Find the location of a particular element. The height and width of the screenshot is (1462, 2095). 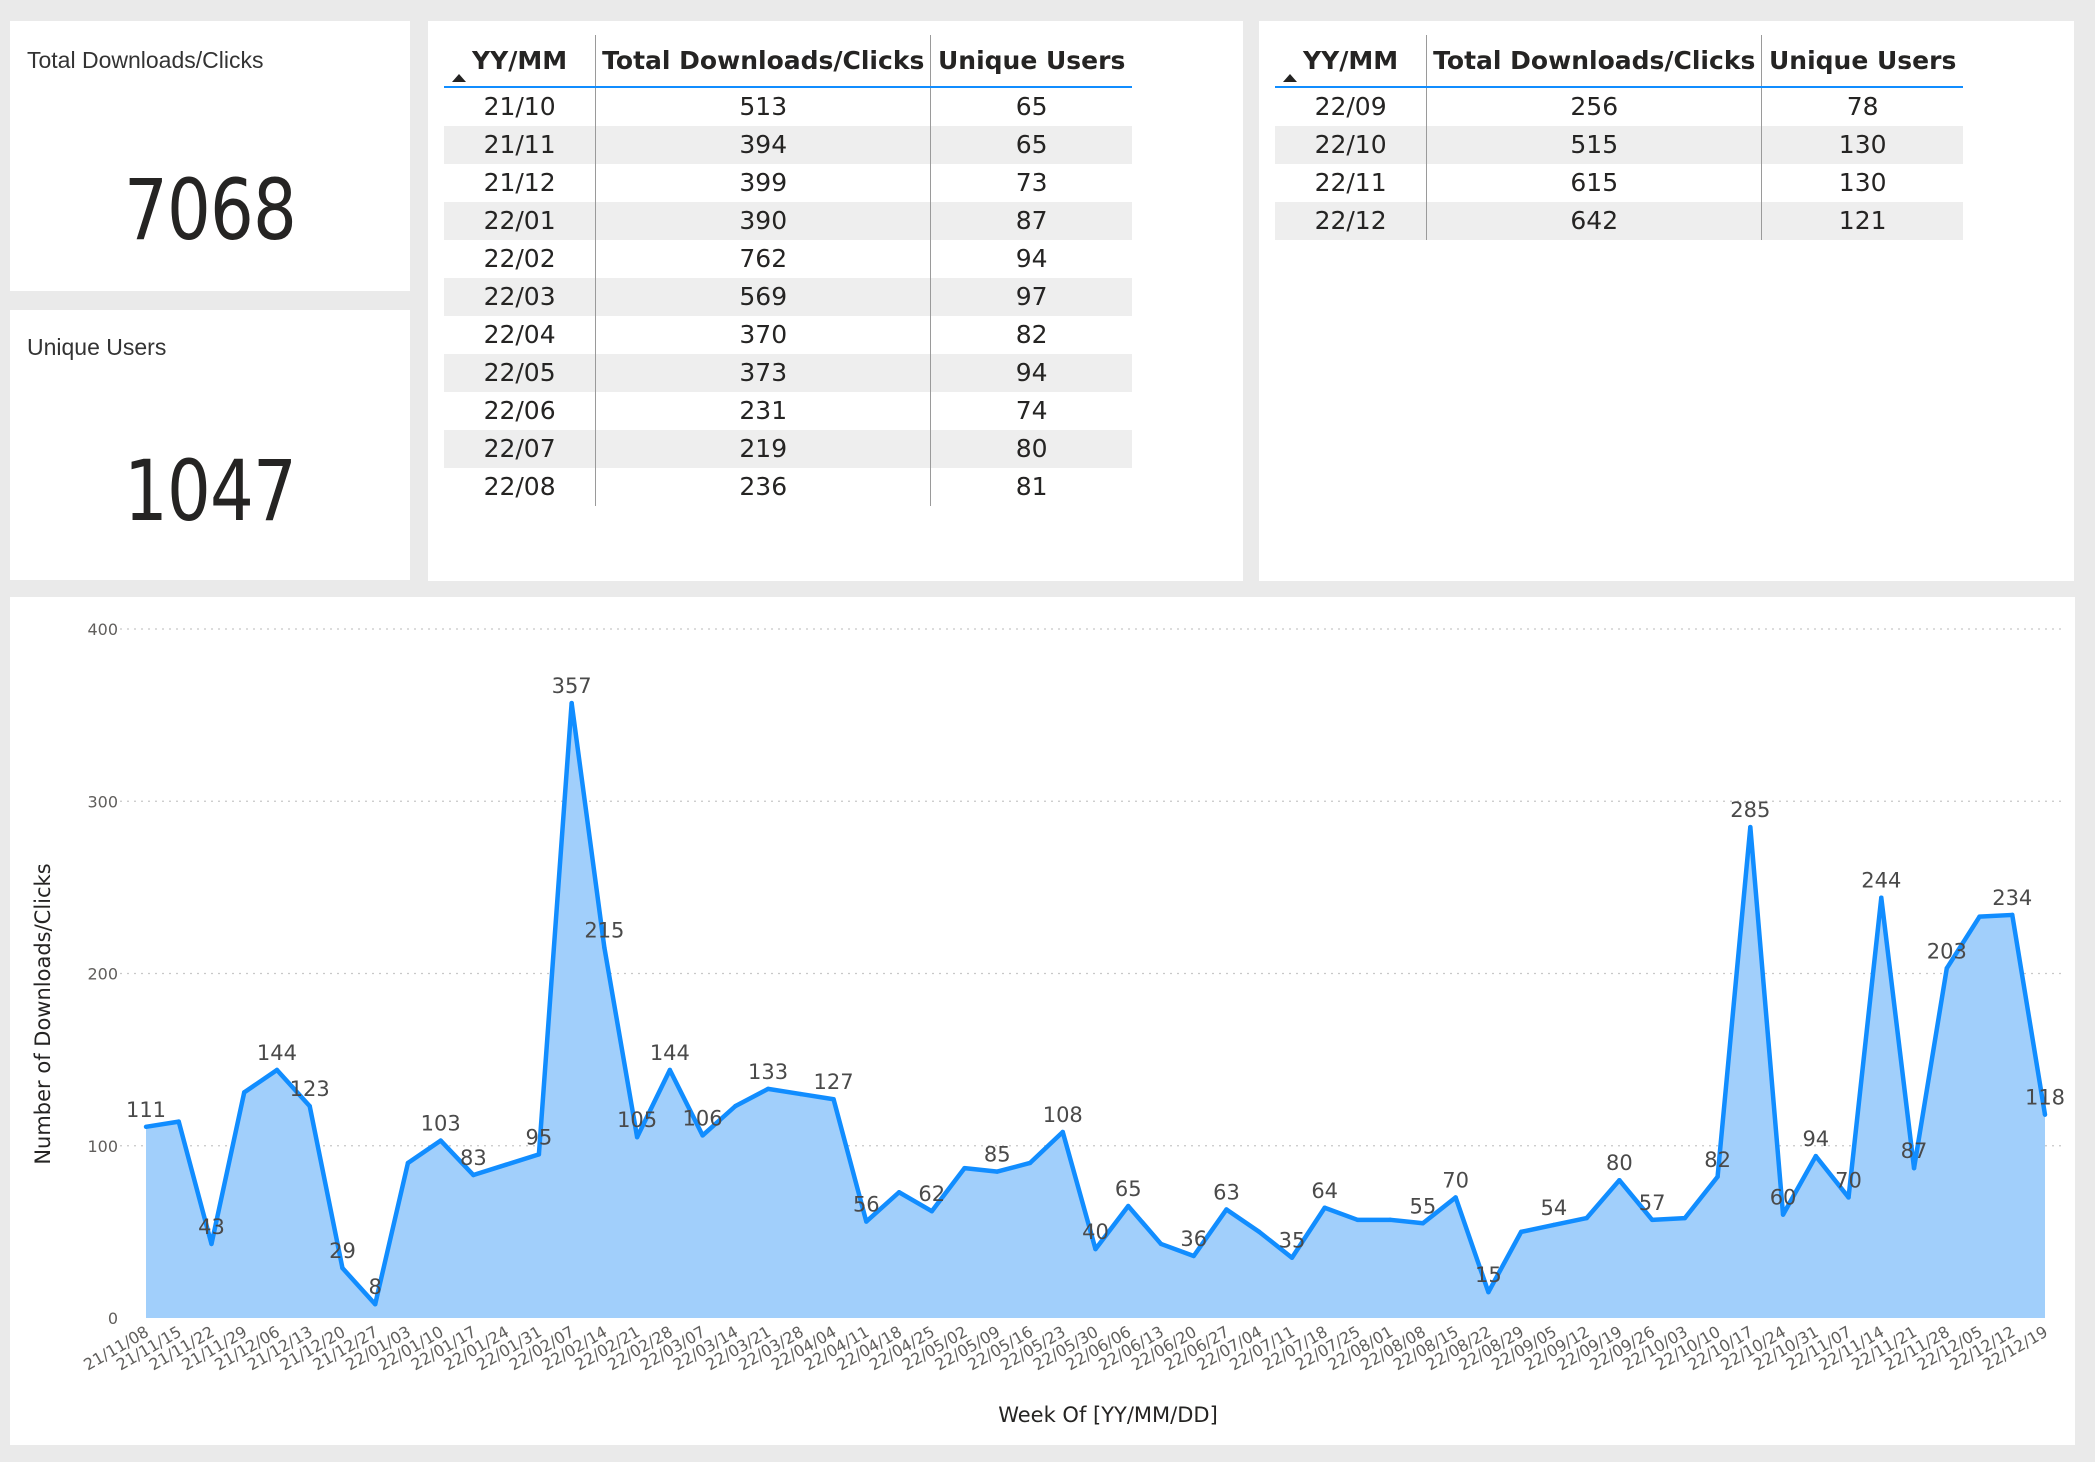

table-row: 21/11 394 65 is located at coordinates (788, 145).